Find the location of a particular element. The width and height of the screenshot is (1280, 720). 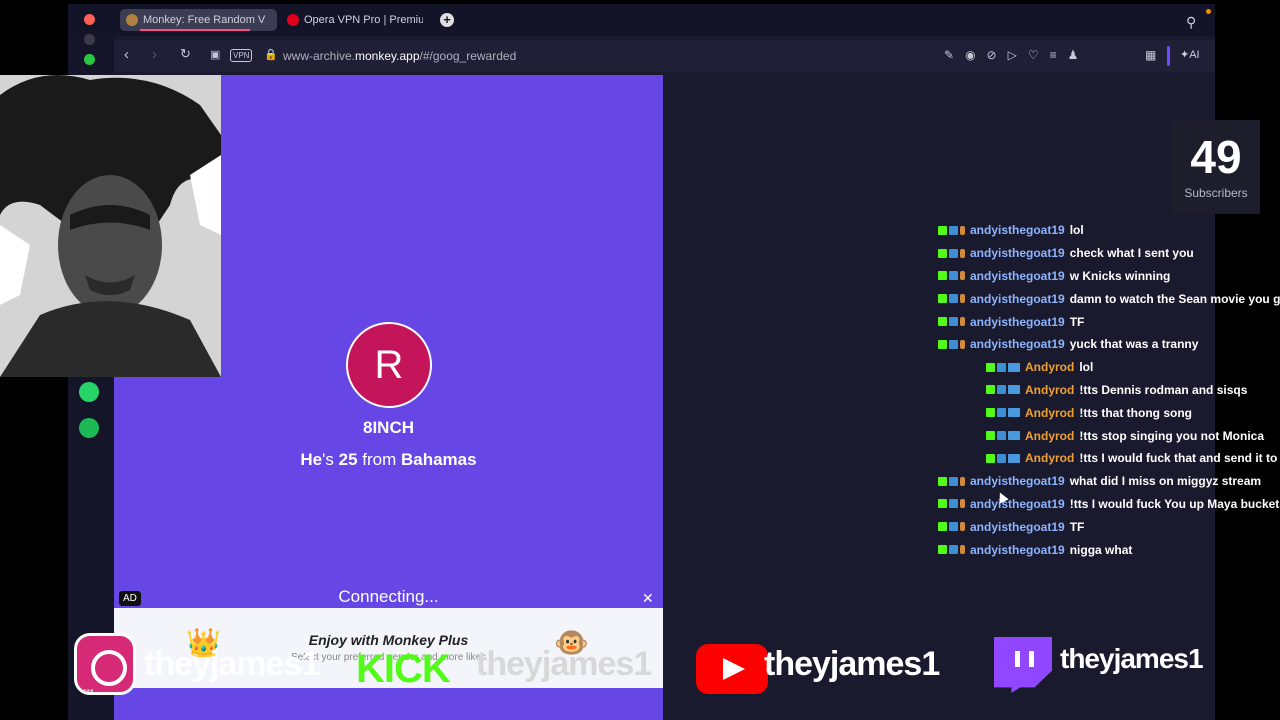

ai-label: AI is located at coordinates (1194, 55).